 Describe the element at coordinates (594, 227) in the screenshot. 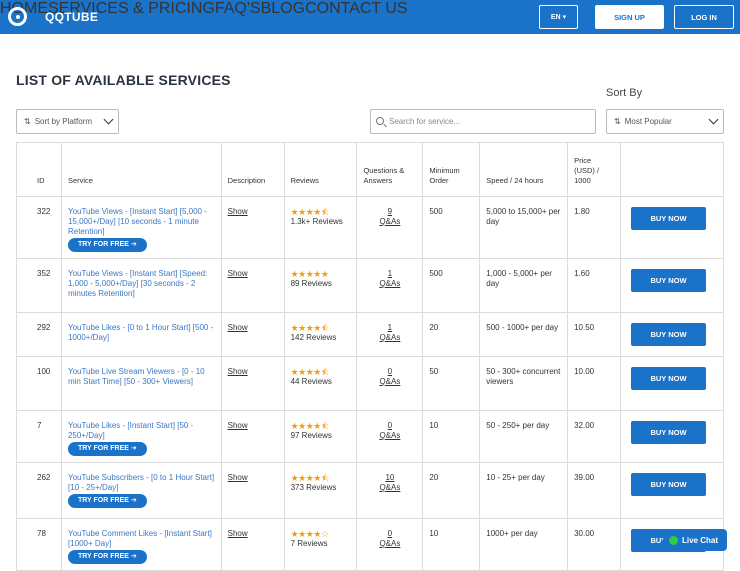

I see `price-cell: 1.80` at that location.